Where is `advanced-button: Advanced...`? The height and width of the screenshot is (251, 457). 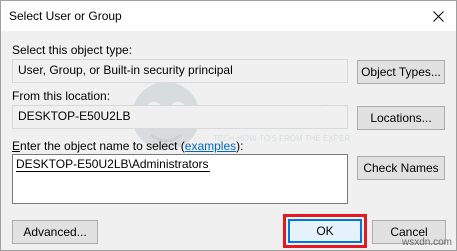 advanced-button: Advanced... is located at coordinates (55, 232).